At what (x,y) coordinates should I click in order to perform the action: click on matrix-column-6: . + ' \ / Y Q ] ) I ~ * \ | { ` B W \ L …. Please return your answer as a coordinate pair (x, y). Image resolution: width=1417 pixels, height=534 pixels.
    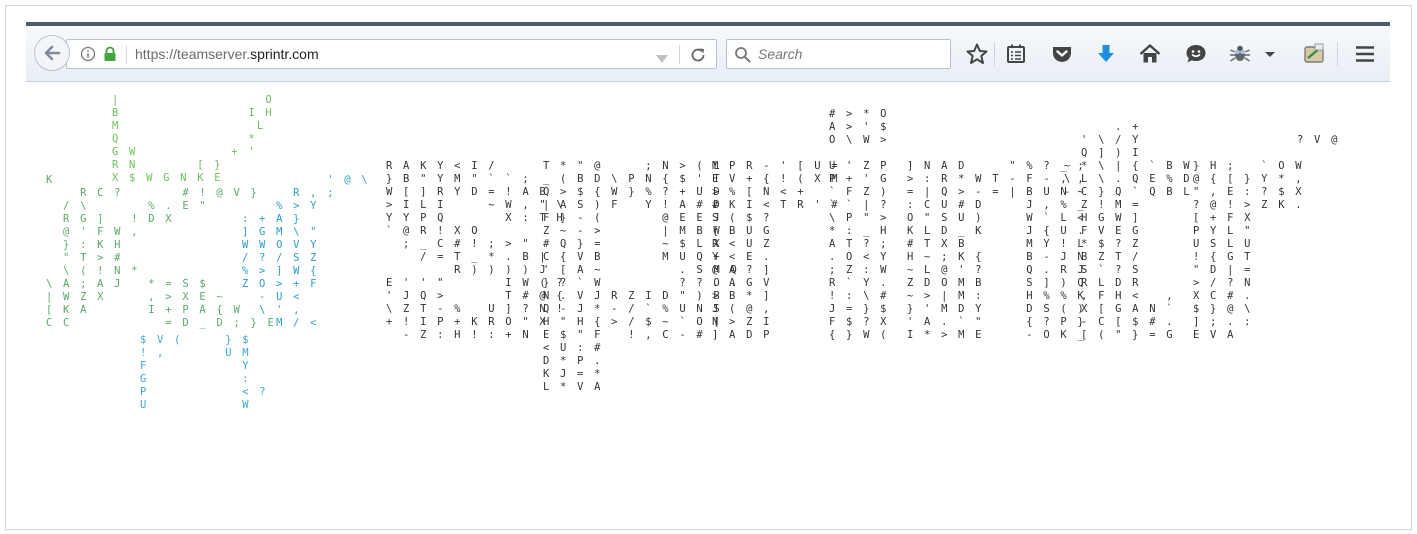
    Looking at the image, I should click on (1128, 231).